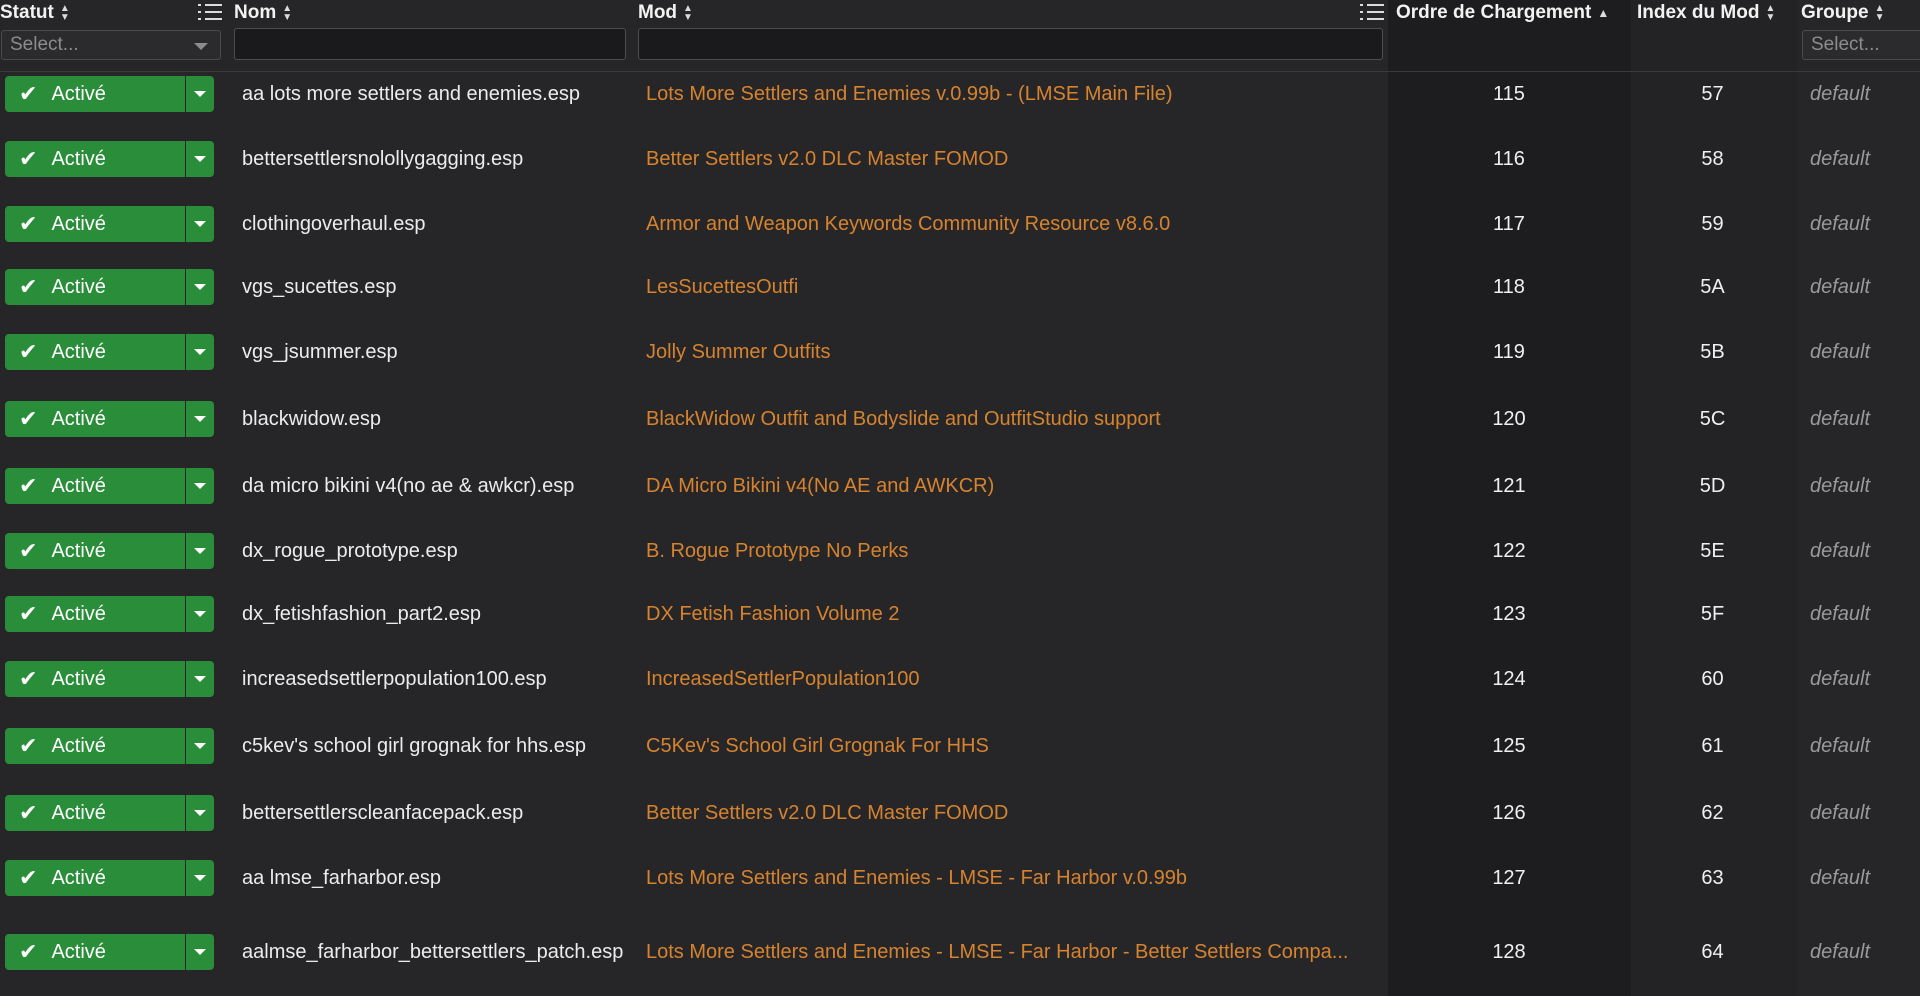  What do you see at coordinates (411, 93) in the screenshot?
I see `plugin-name-text: aa lots more settlers and enemies.esp` at bounding box center [411, 93].